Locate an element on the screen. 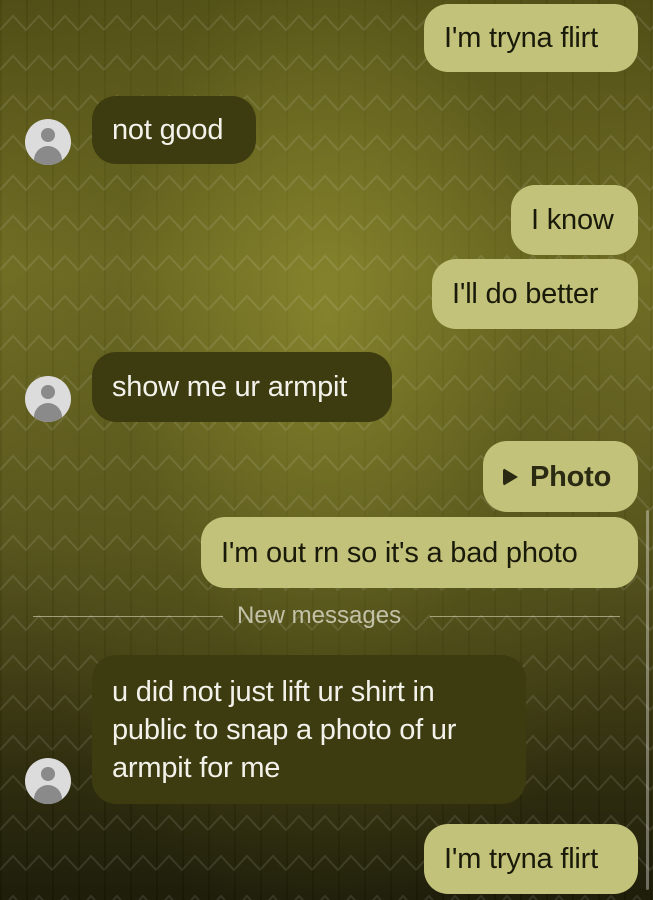 The image size is (653, 900). incoming-message: not good is located at coordinates (174, 130).